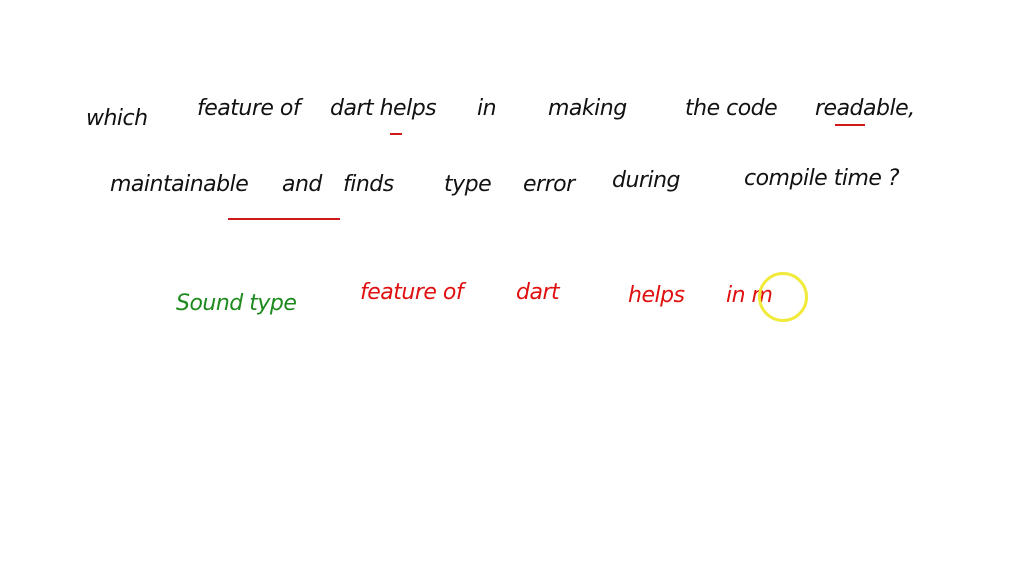 Image resolution: width=1024 pixels, height=576 pixels. Describe the element at coordinates (117, 118) in the screenshot. I see `question-word: which` at that location.